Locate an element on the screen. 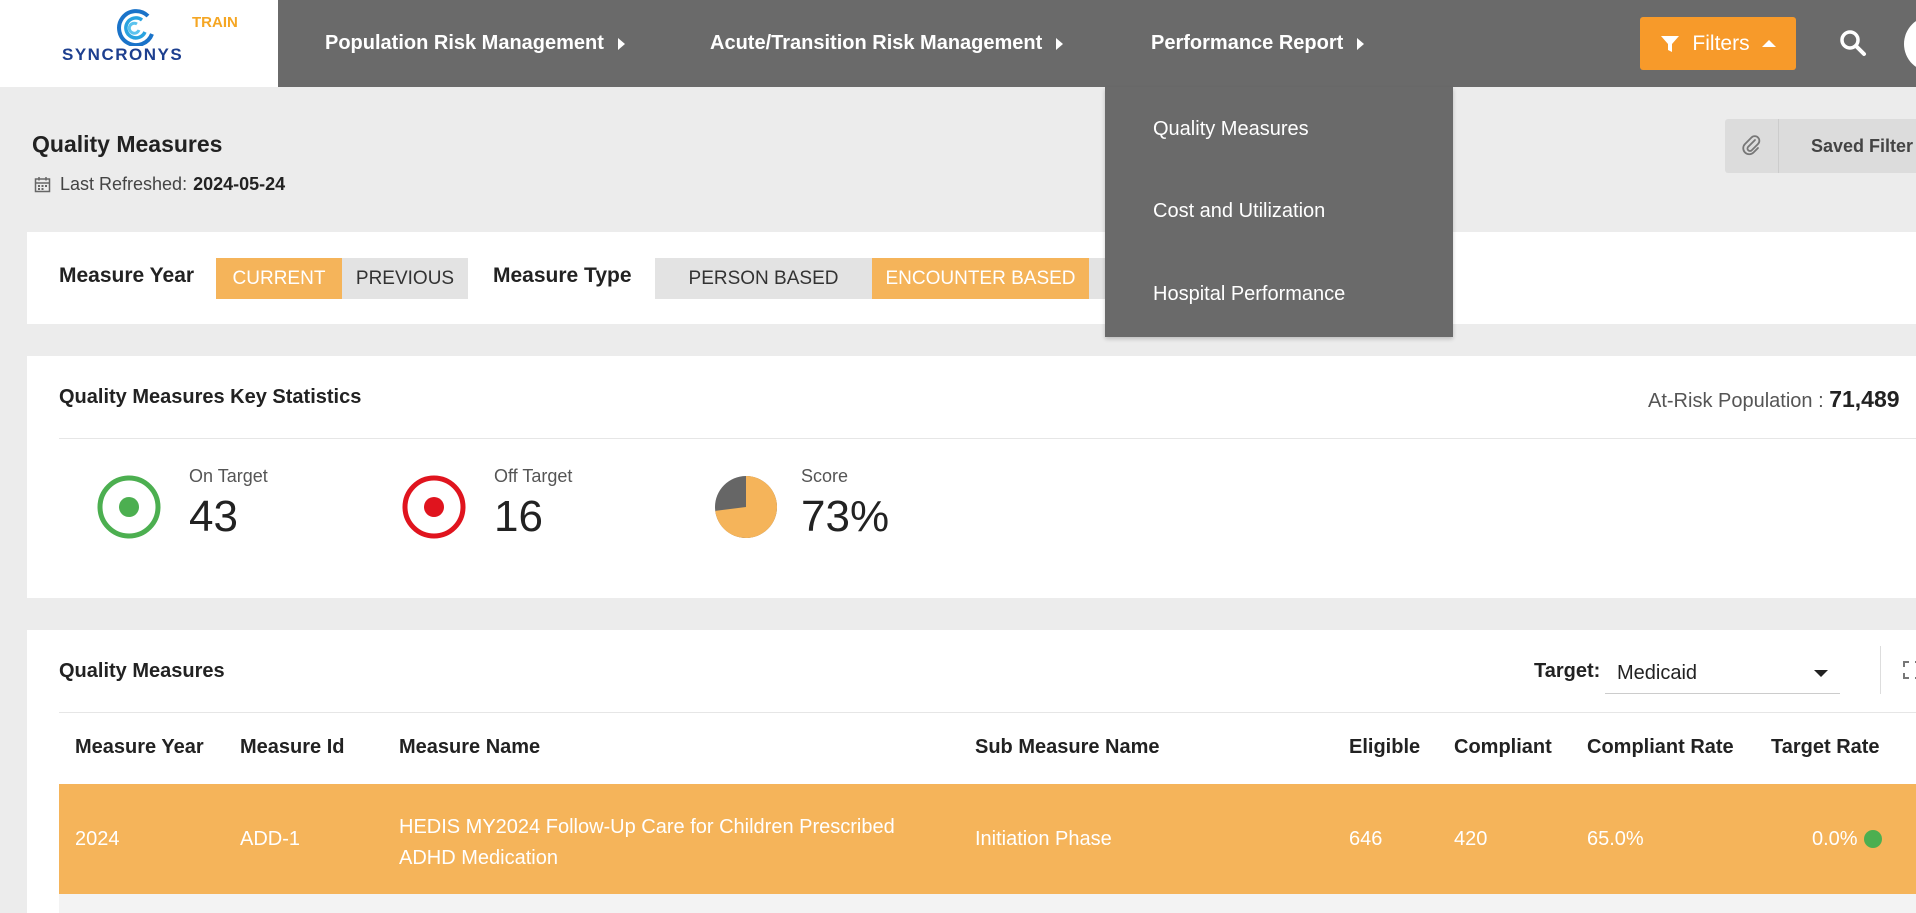  expand-icon is located at coordinates (1909, 670).